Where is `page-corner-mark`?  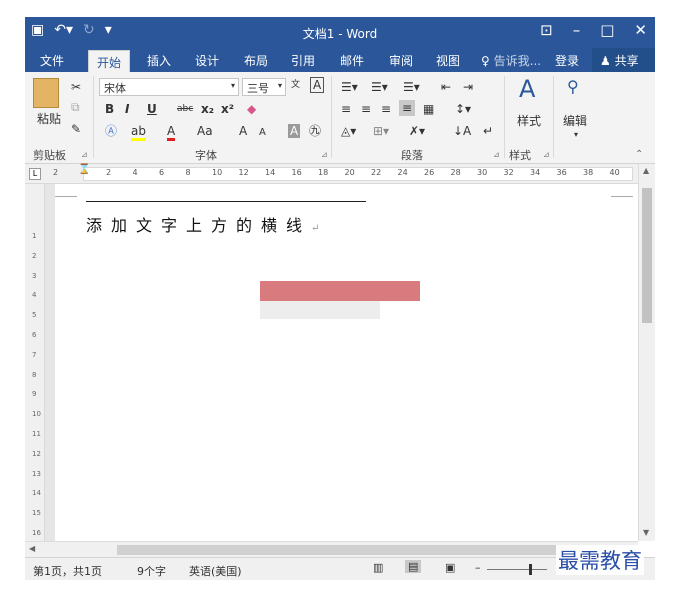 page-corner-mark is located at coordinates (622, 196).